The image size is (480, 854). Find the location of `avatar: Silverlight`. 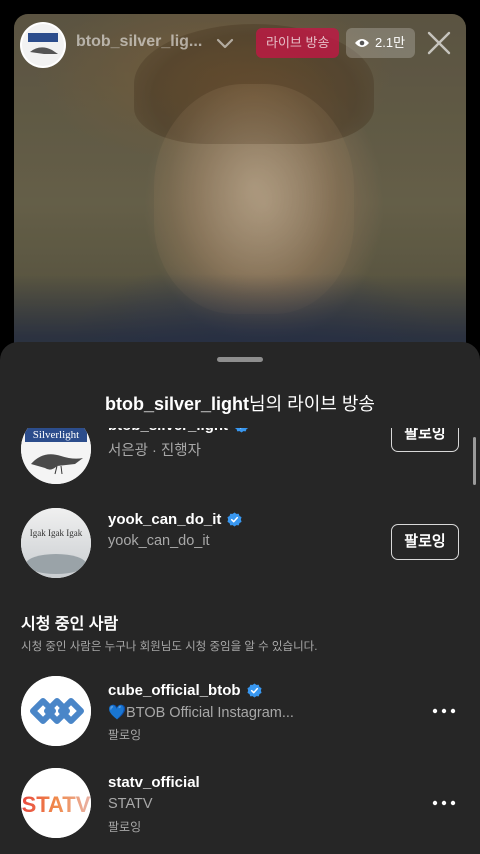

avatar: Silverlight is located at coordinates (56, 456).